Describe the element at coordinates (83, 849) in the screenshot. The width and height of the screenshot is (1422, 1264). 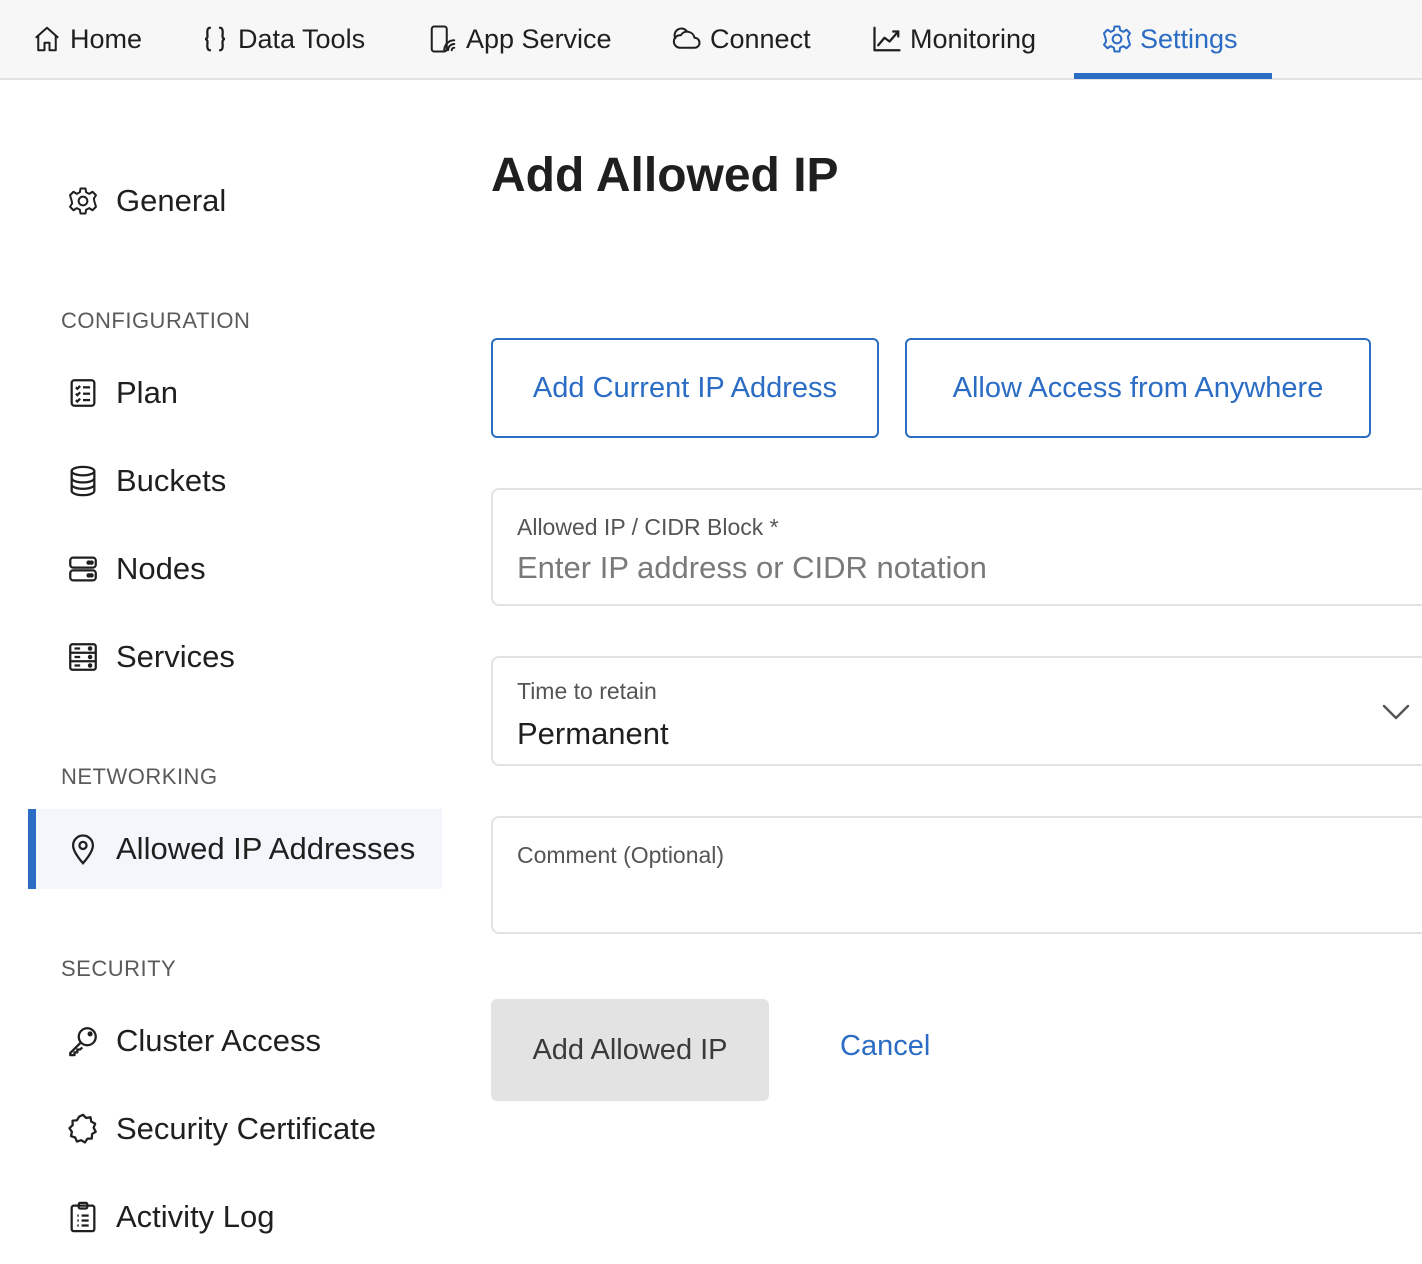
I see `location-pin-icon` at that location.